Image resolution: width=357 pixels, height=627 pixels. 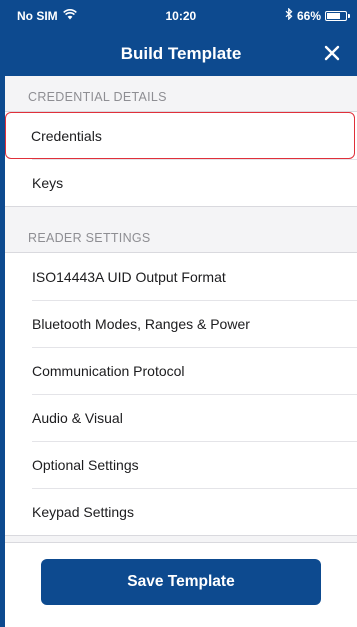 What do you see at coordinates (108, 370) in the screenshot?
I see `list-item-label: Communication Protocol` at bounding box center [108, 370].